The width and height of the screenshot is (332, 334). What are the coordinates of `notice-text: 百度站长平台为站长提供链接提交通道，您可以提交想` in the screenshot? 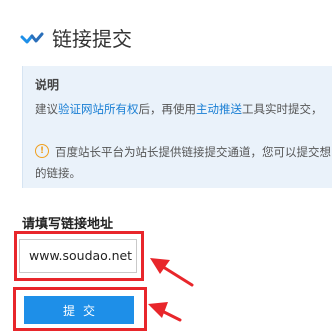 It's located at (193, 152).